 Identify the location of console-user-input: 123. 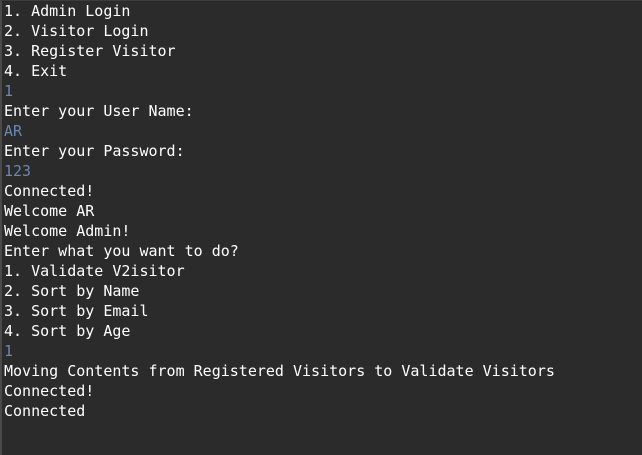
(18, 171).